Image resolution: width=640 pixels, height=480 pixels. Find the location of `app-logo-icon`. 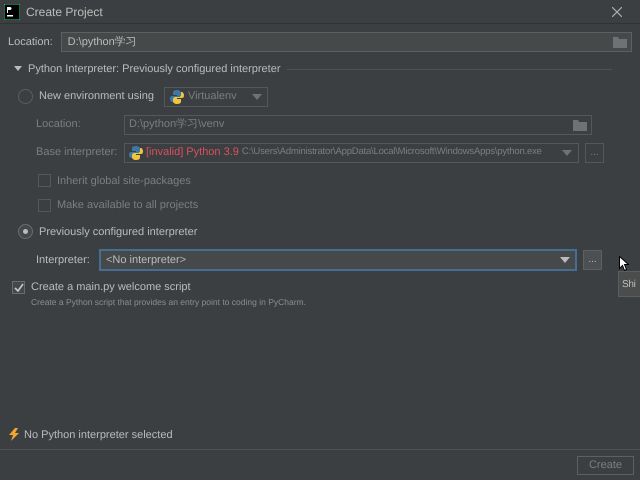

app-logo-icon is located at coordinates (12, 12).